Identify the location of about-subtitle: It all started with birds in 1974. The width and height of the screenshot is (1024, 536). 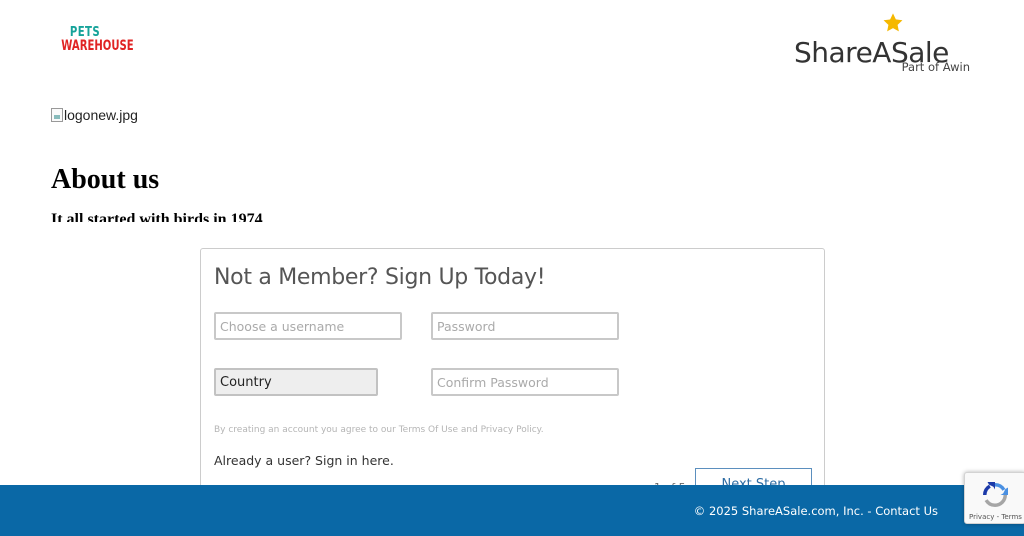
(157, 216).